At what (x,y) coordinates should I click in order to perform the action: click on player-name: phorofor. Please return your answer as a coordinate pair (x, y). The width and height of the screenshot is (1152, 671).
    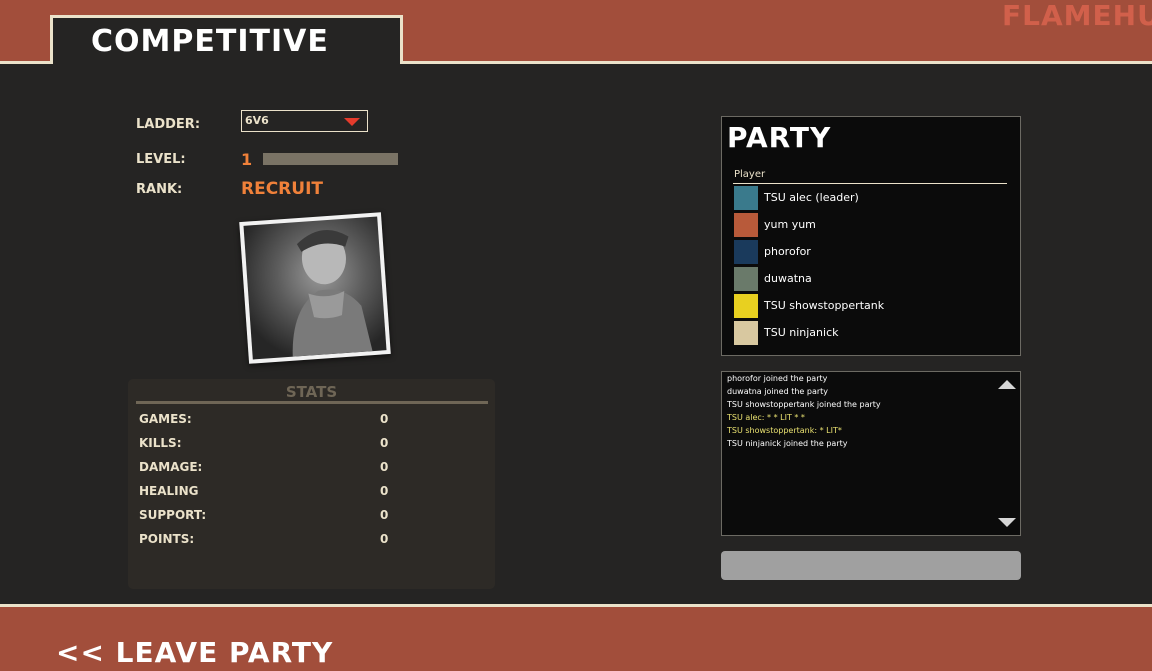
    Looking at the image, I should click on (787, 251).